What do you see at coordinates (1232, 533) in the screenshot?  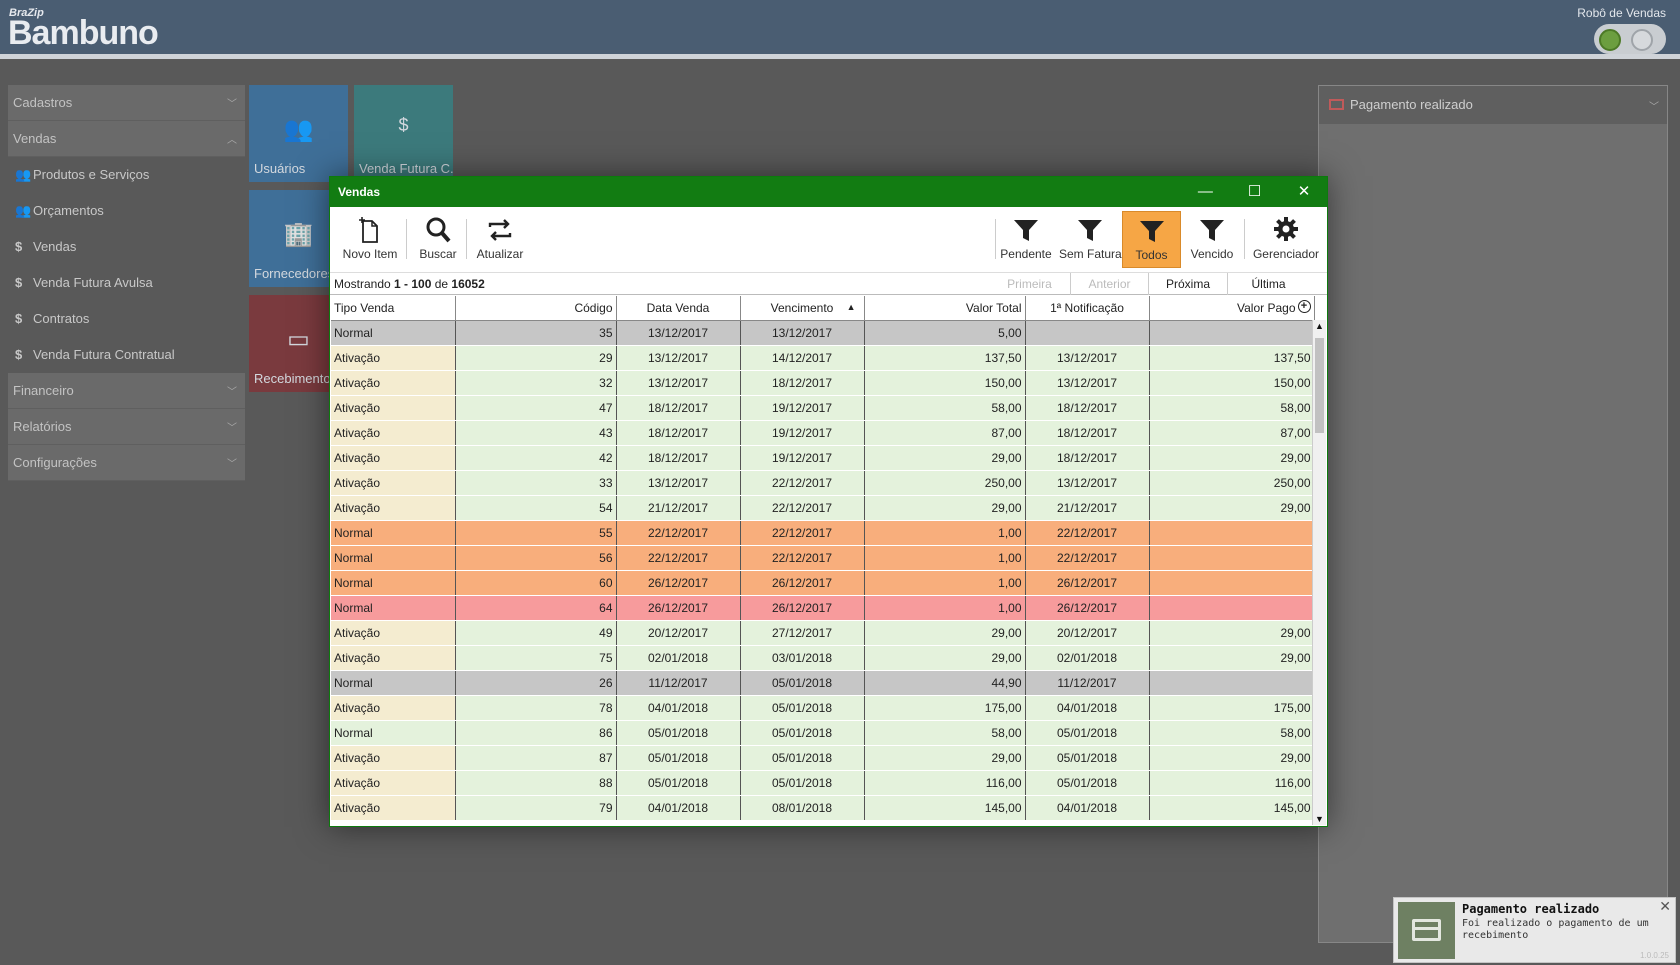 I see `cell-pago` at bounding box center [1232, 533].